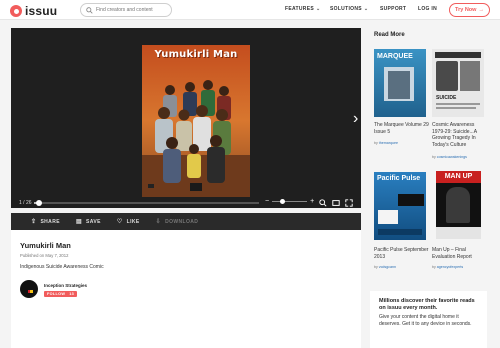  I want to click on page-scrubber-handle, so click(38, 203).